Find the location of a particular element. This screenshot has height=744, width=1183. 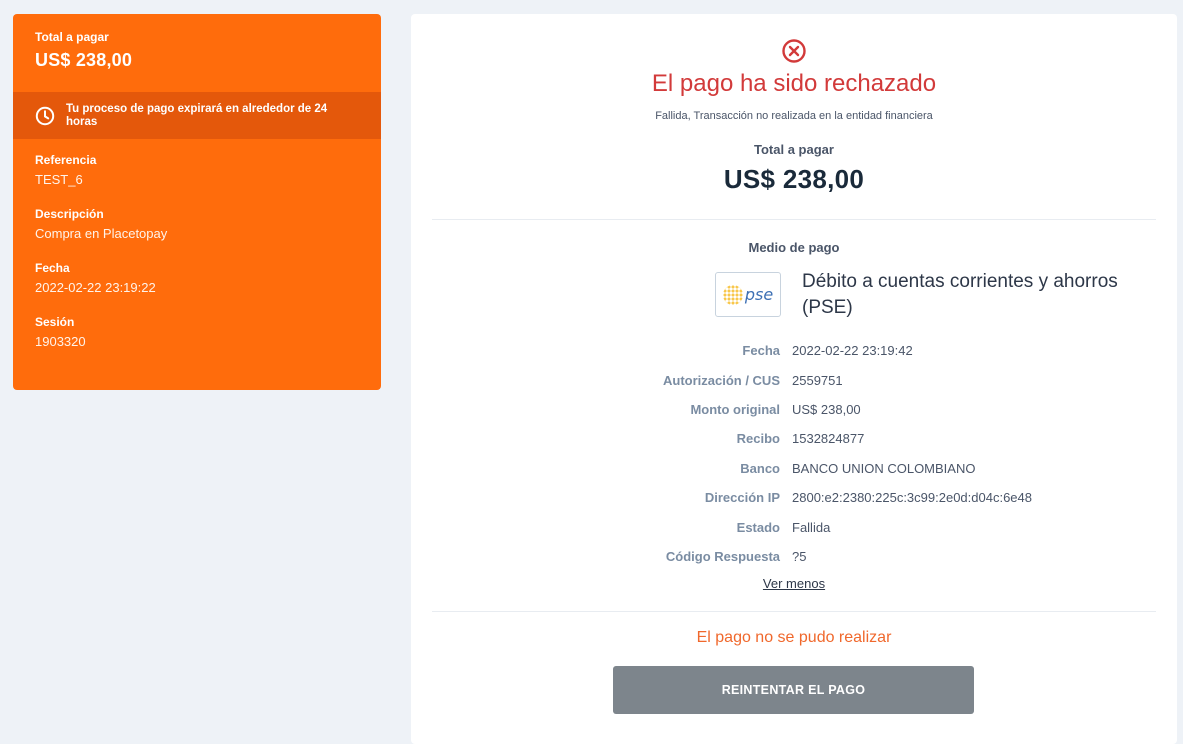

summary-total-amount: US$ 238,00 is located at coordinates (84, 60).